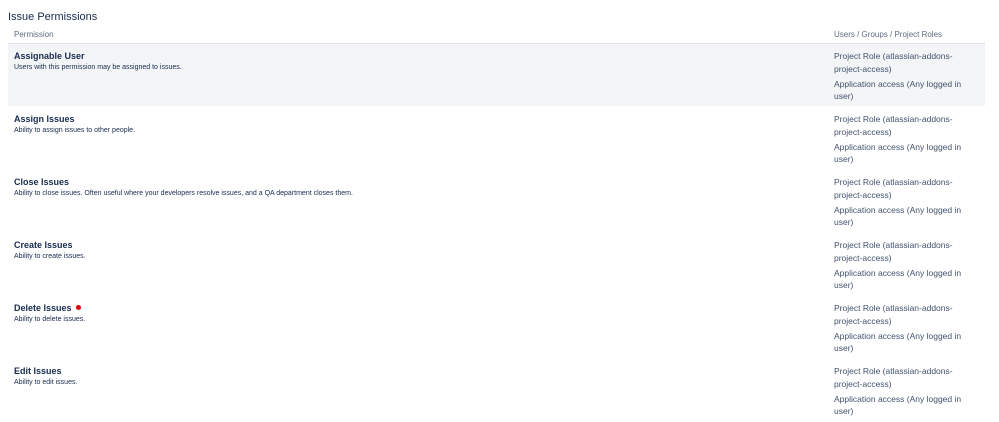 This screenshot has width=999, height=422. I want to click on permission-name-text: Close Issues, so click(42, 182).